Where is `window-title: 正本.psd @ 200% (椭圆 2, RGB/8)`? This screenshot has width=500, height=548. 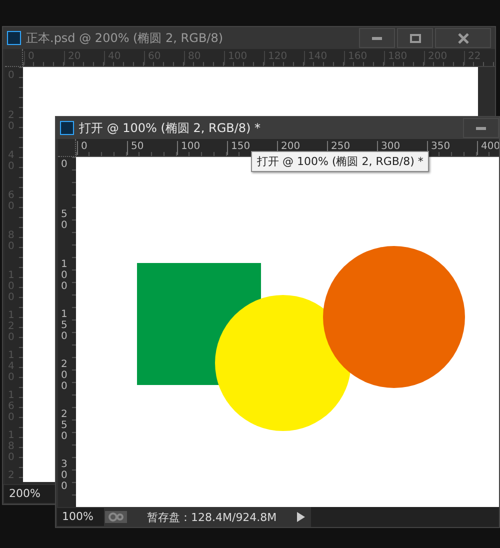 window-title: 正本.psd @ 200% (椭圆 2, RGB/8) is located at coordinates (125, 38).